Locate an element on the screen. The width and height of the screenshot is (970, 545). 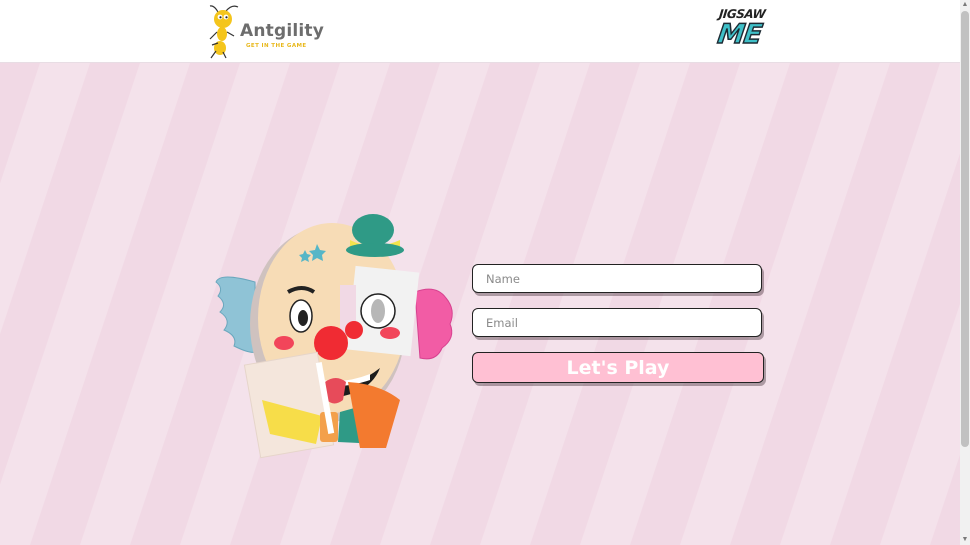
brand-tagline: GET IN THE GAME is located at coordinates (276, 46).